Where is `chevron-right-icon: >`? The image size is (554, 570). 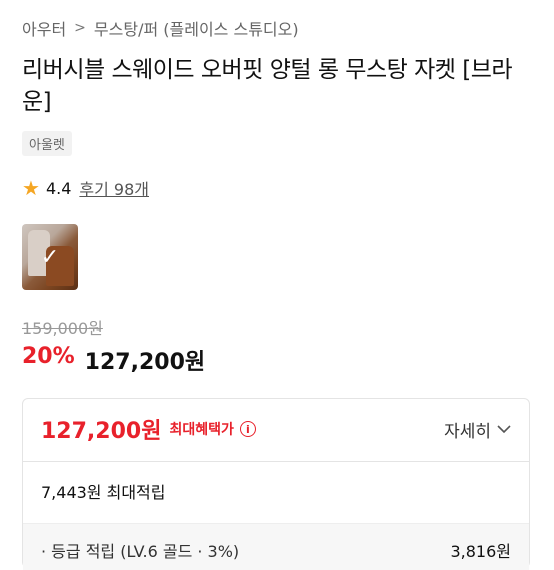 chevron-right-icon: > is located at coordinates (80, 28).